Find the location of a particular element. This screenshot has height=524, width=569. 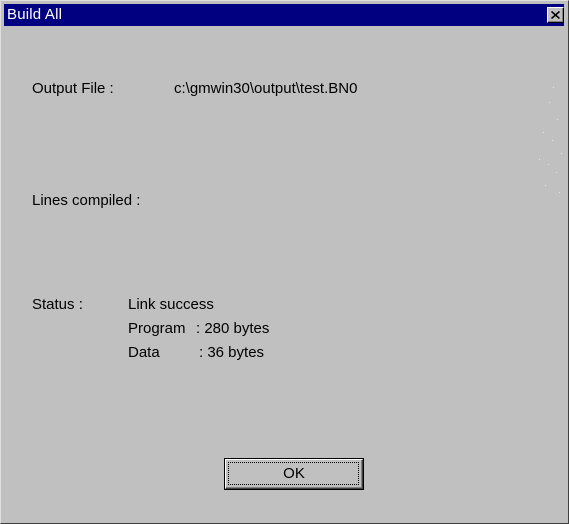

program-size-value: : 280 bytes is located at coordinates (233, 328).